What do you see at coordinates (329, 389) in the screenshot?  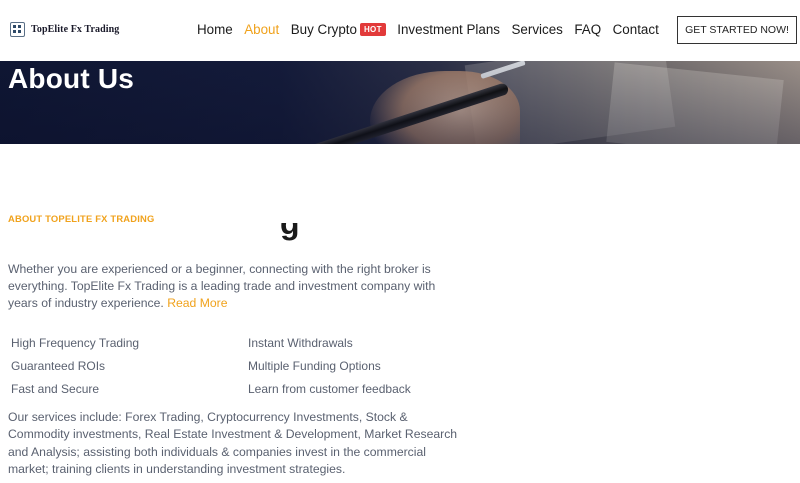 I see `feature-item: Learn from customer feedback` at bounding box center [329, 389].